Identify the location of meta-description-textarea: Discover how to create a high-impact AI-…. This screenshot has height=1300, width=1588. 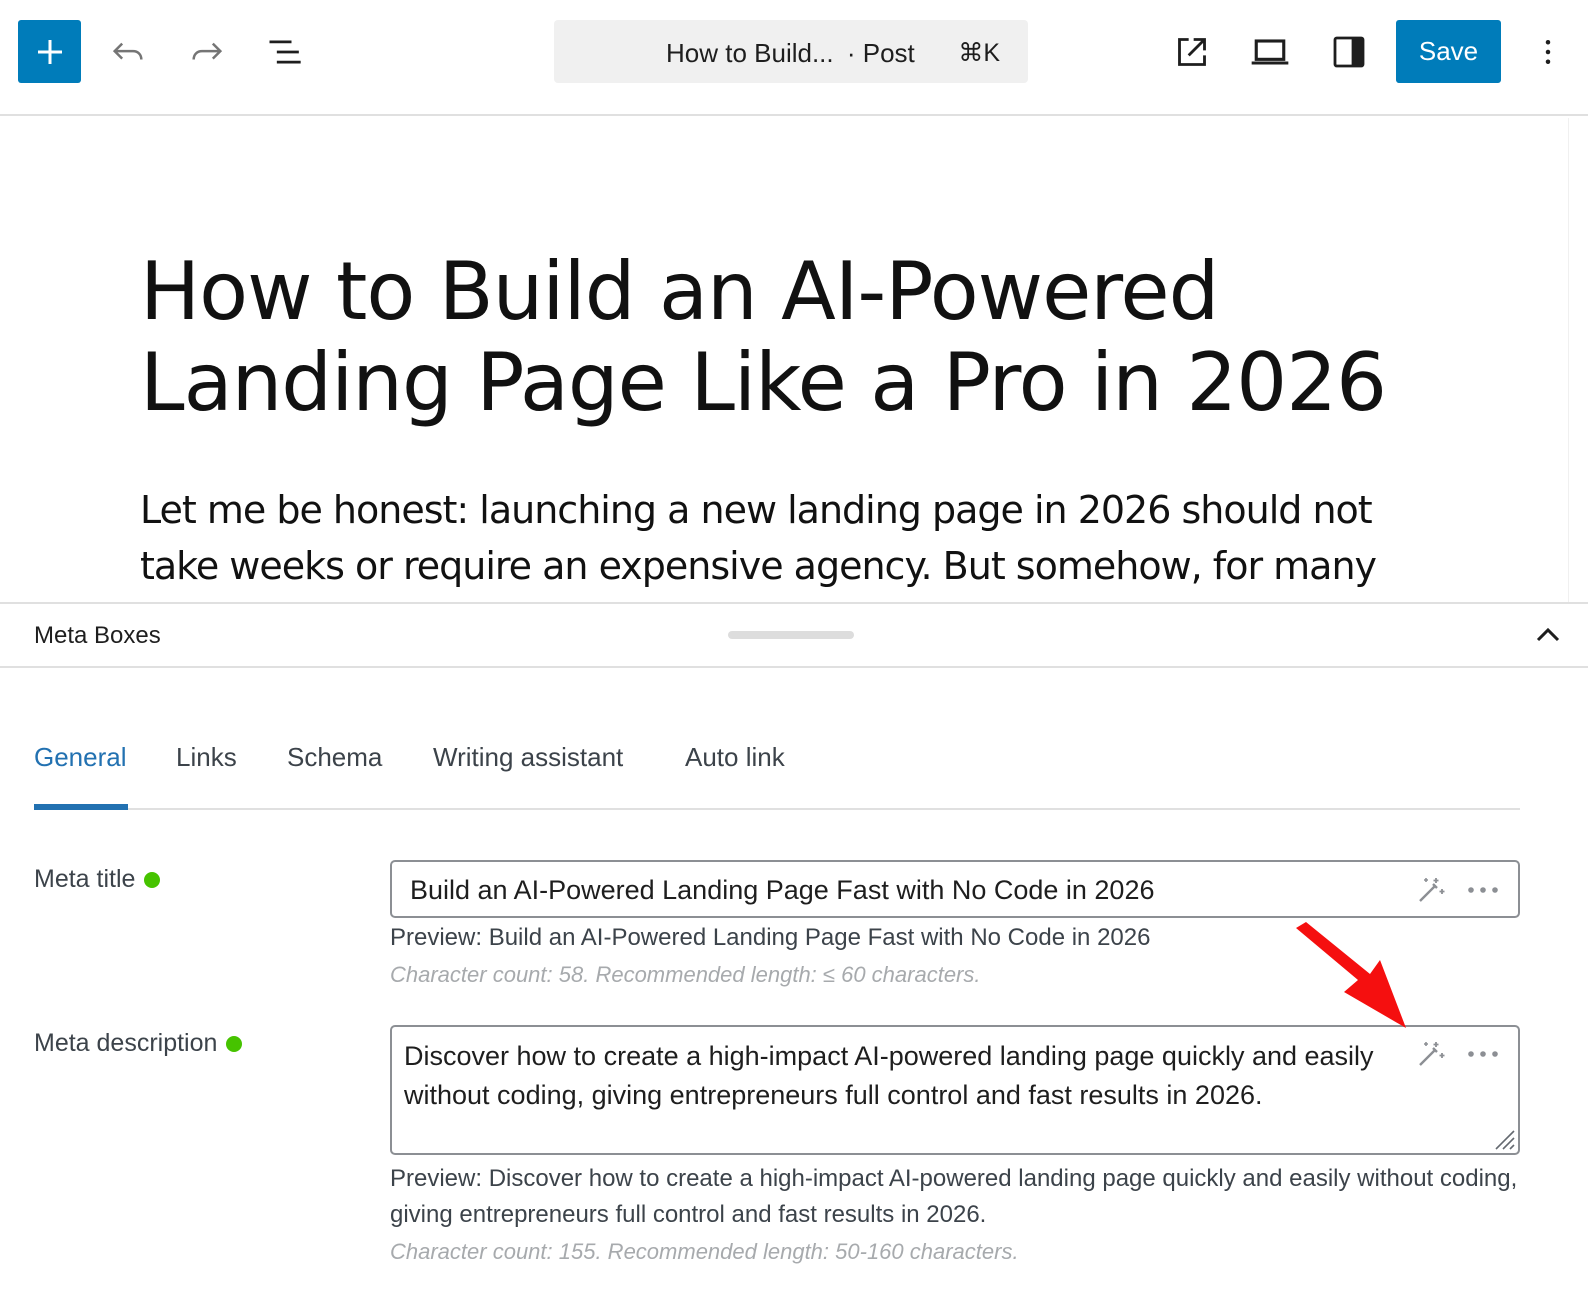
(955, 1090).